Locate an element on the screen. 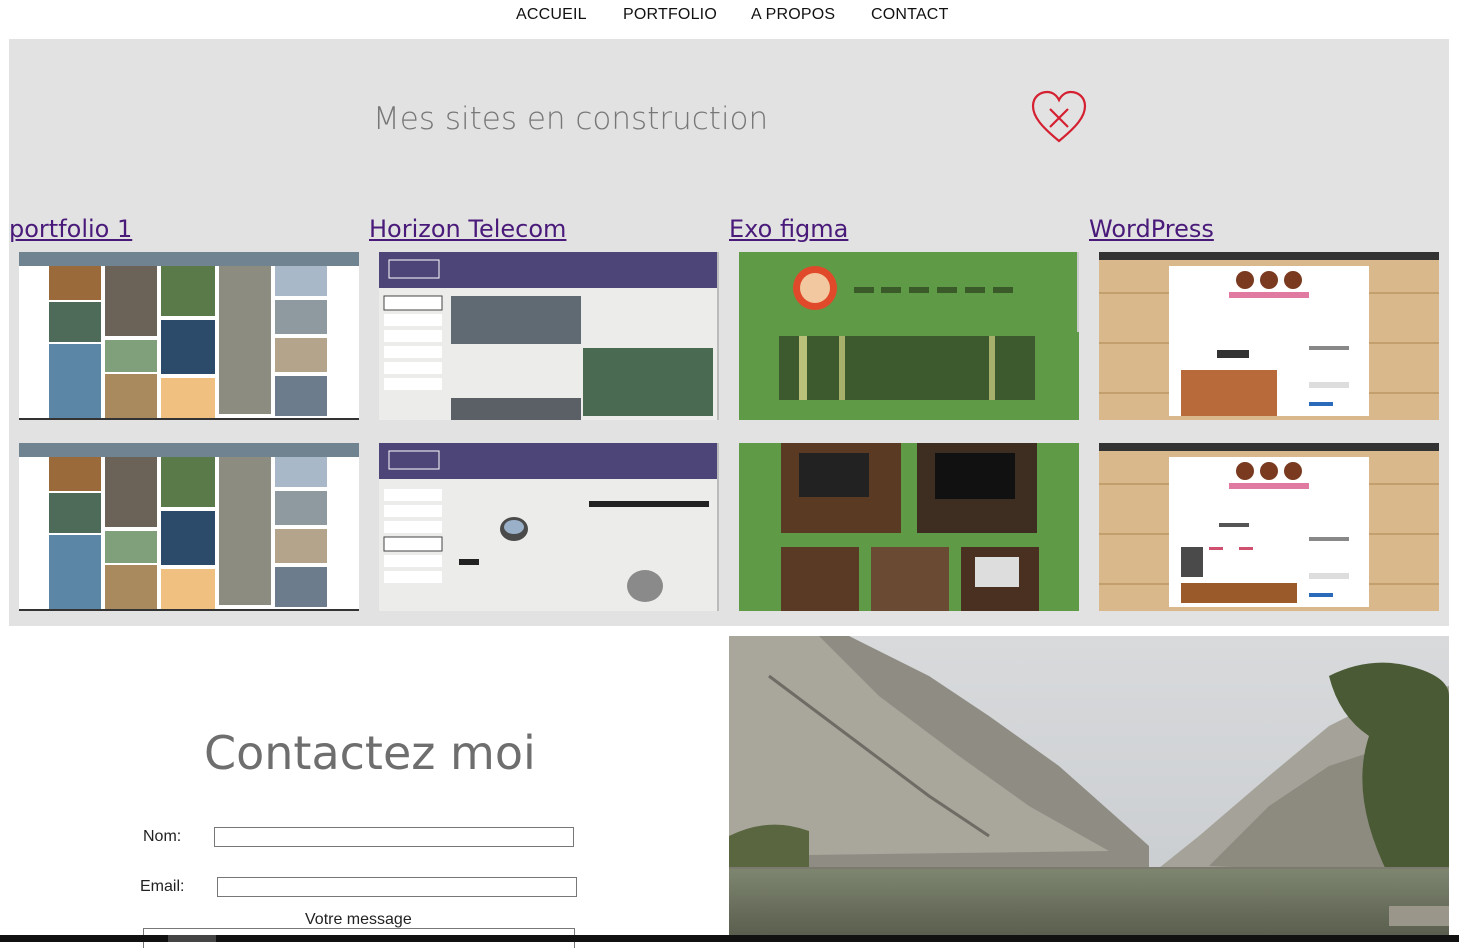 This screenshot has width=1459, height=948. name-field is located at coordinates (394, 837).